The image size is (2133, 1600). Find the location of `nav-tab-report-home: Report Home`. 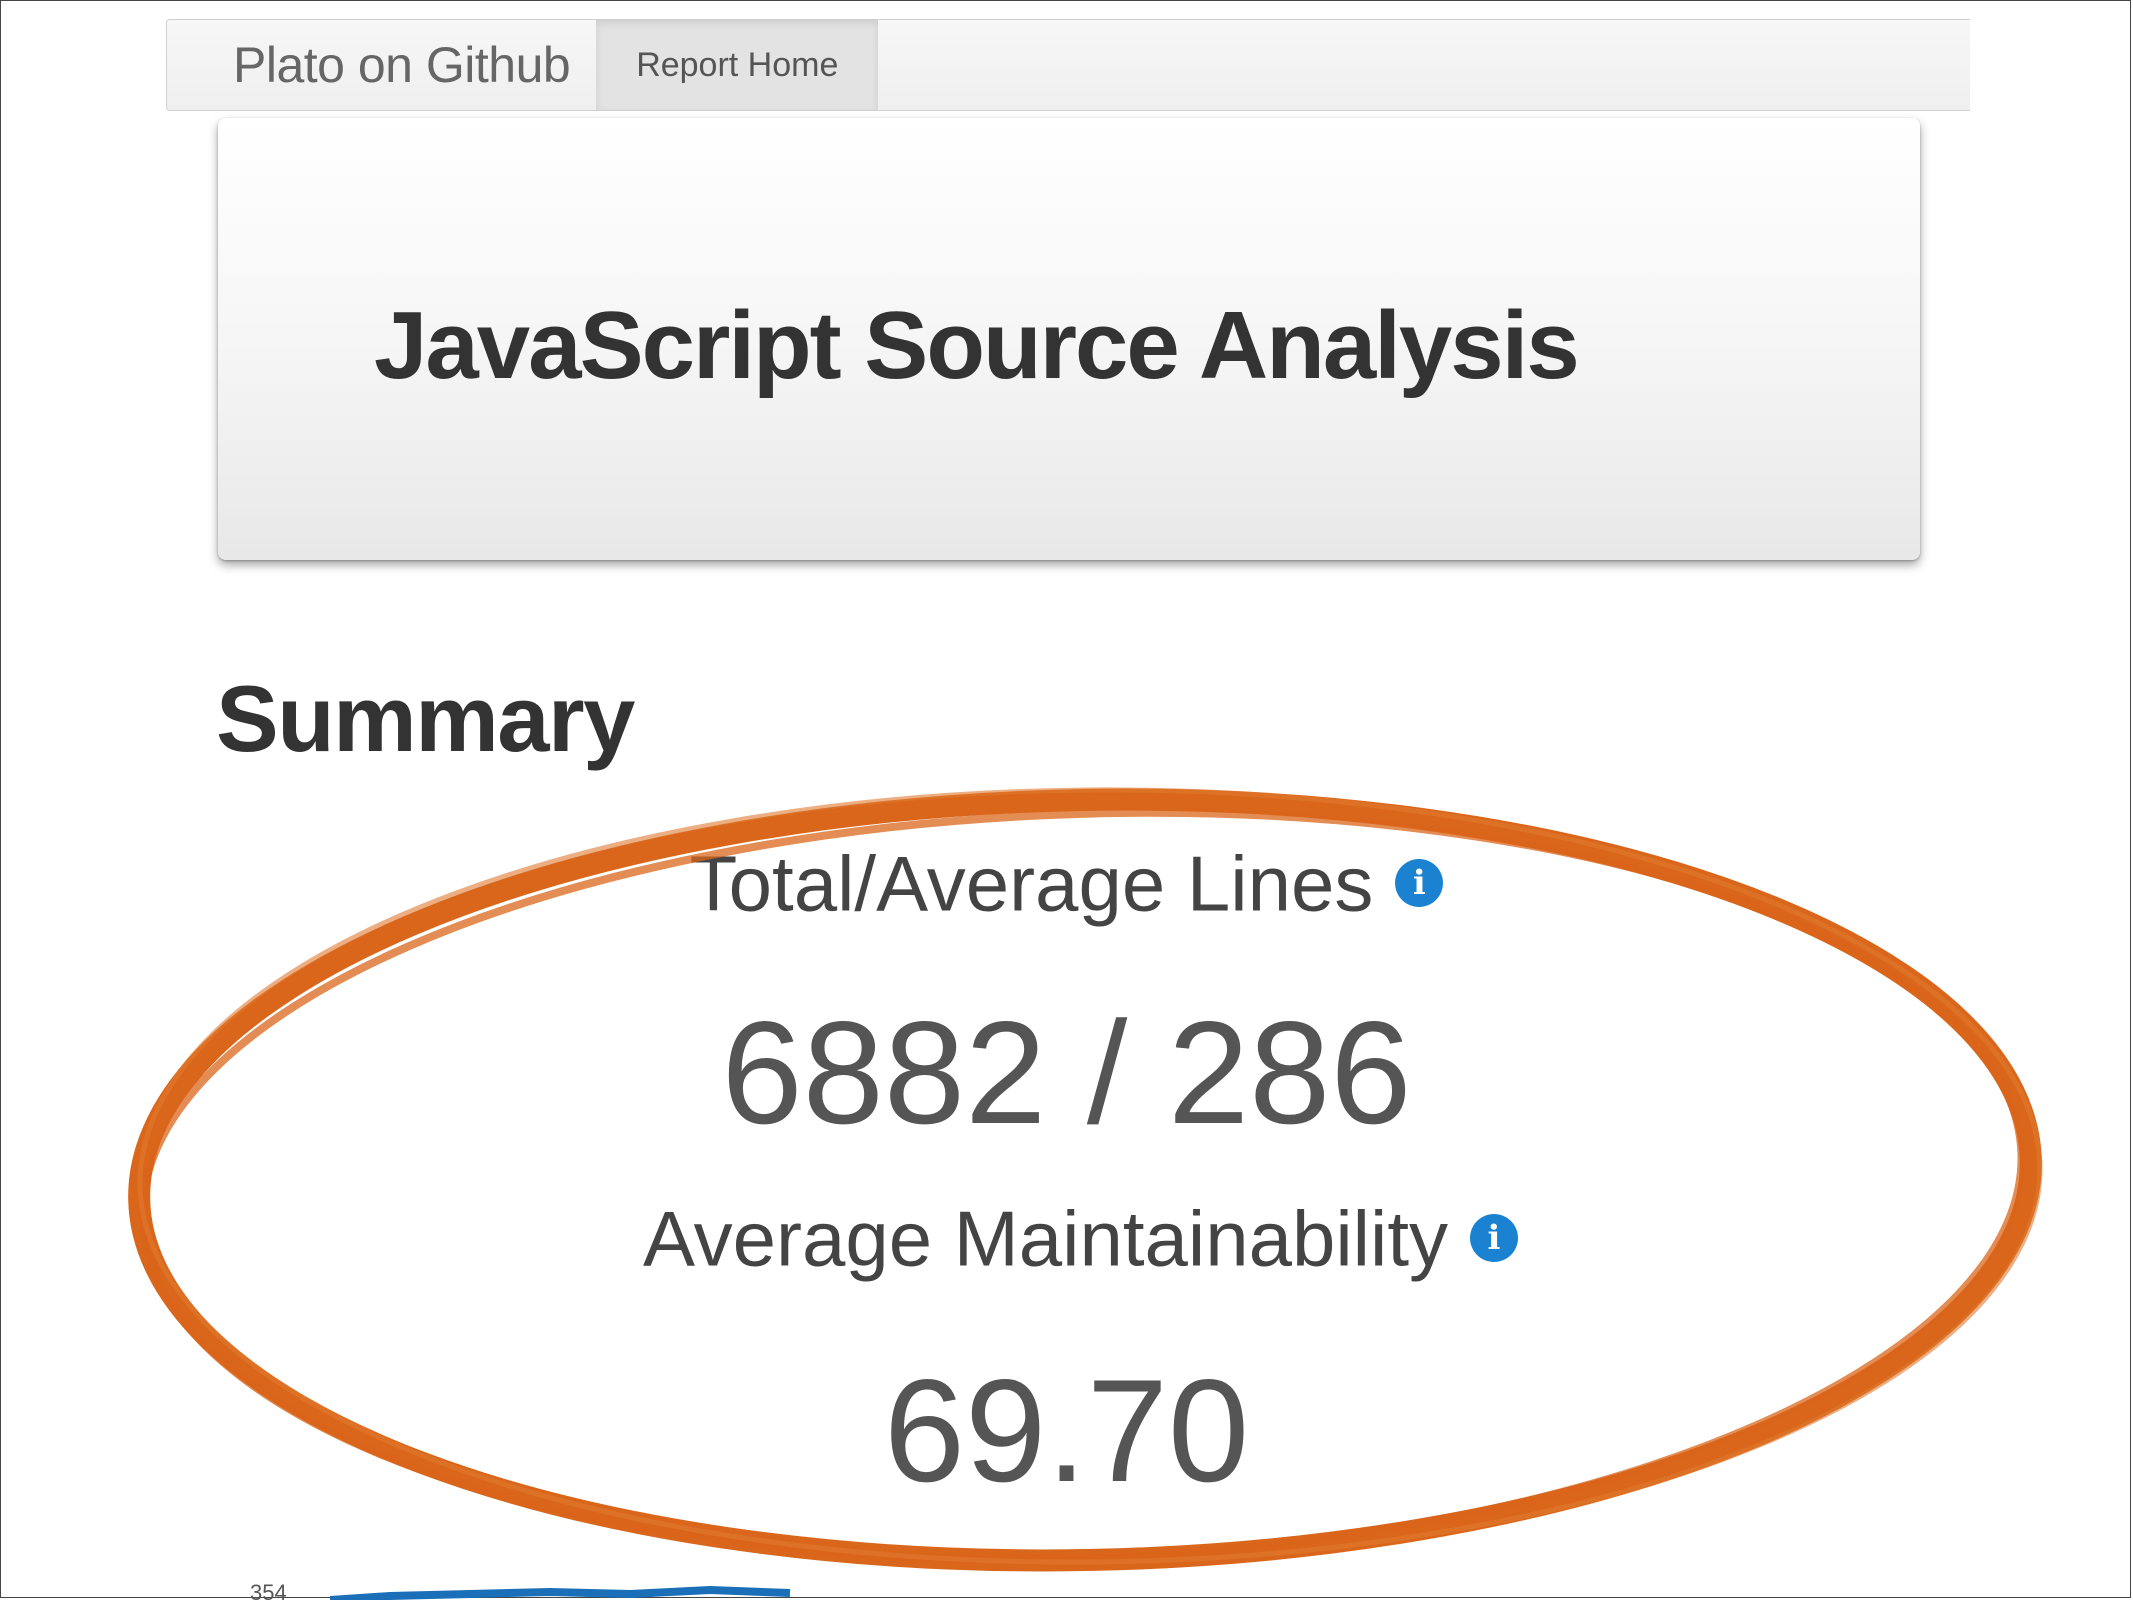

nav-tab-report-home: Report Home is located at coordinates (737, 65).